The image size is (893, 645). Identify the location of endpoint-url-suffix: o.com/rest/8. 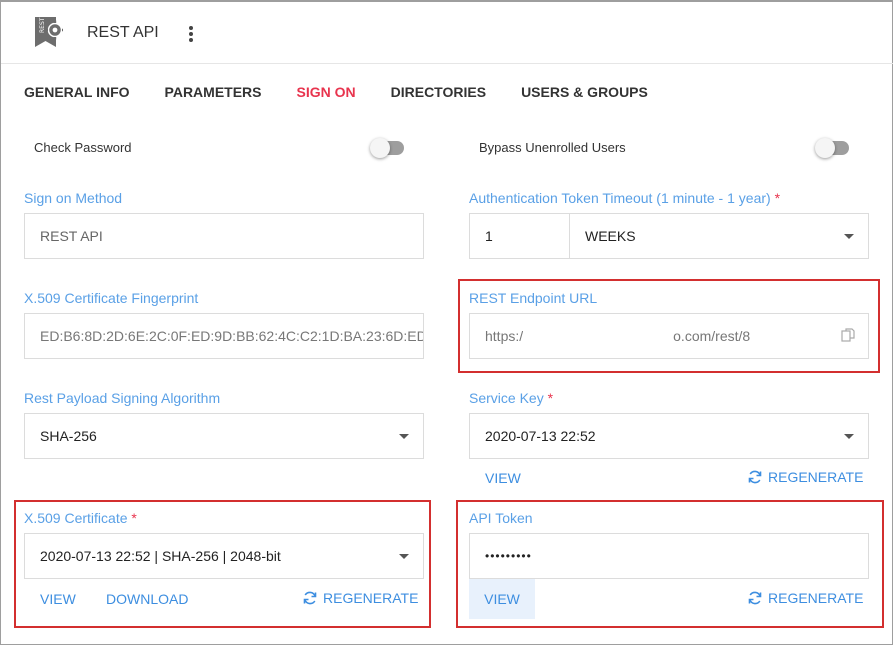
(712, 336).